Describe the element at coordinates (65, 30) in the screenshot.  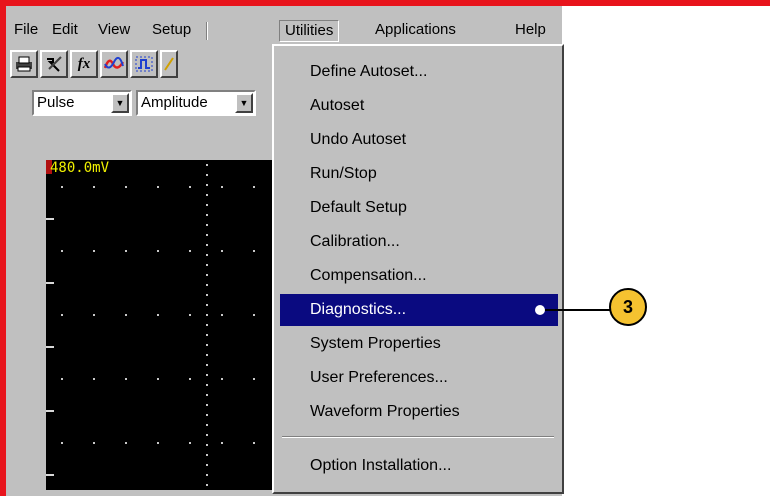
I see `menu-edit: Edit` at that location.